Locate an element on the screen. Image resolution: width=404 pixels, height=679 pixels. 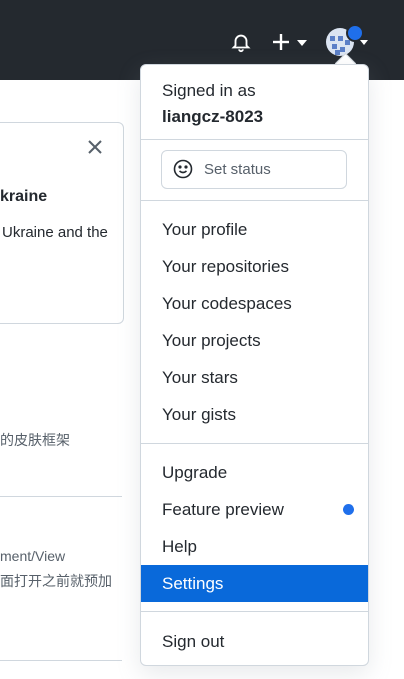
feed-text: 的皮肤框架 is located at coordinates (35, 440).